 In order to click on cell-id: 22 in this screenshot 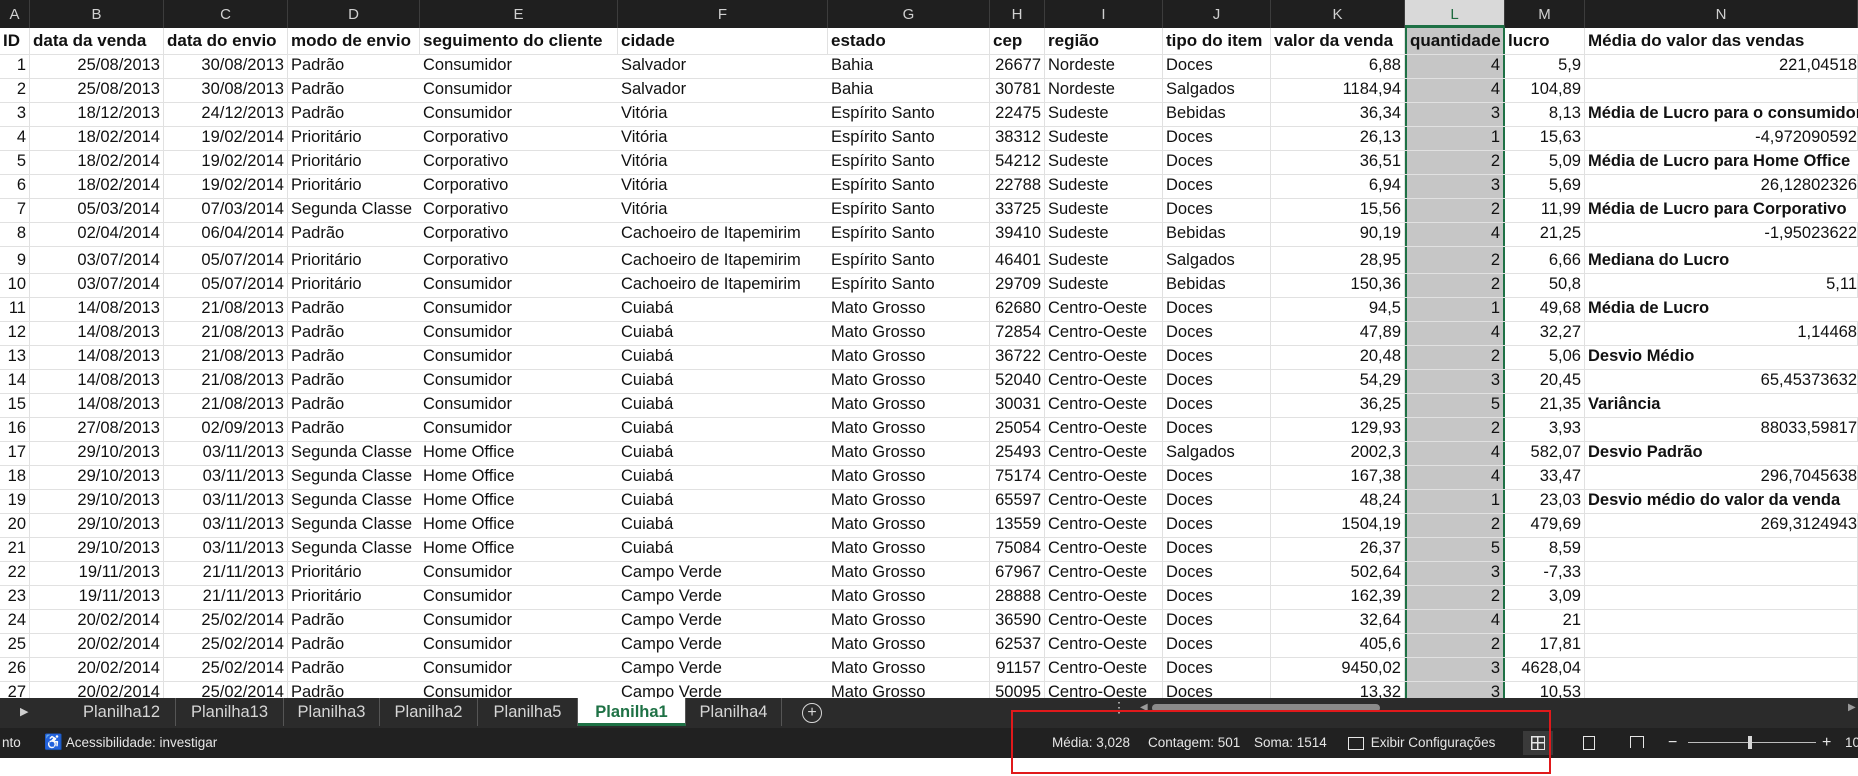, I will do `click(15, 573)`.